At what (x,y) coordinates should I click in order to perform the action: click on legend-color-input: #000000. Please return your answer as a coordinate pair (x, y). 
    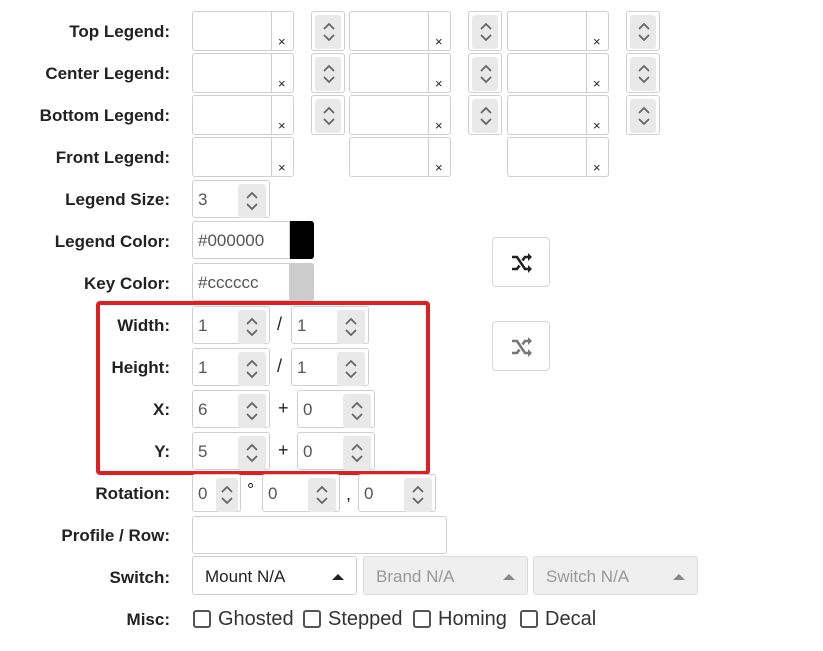
    Looking at the image, I should click on (241, 240).